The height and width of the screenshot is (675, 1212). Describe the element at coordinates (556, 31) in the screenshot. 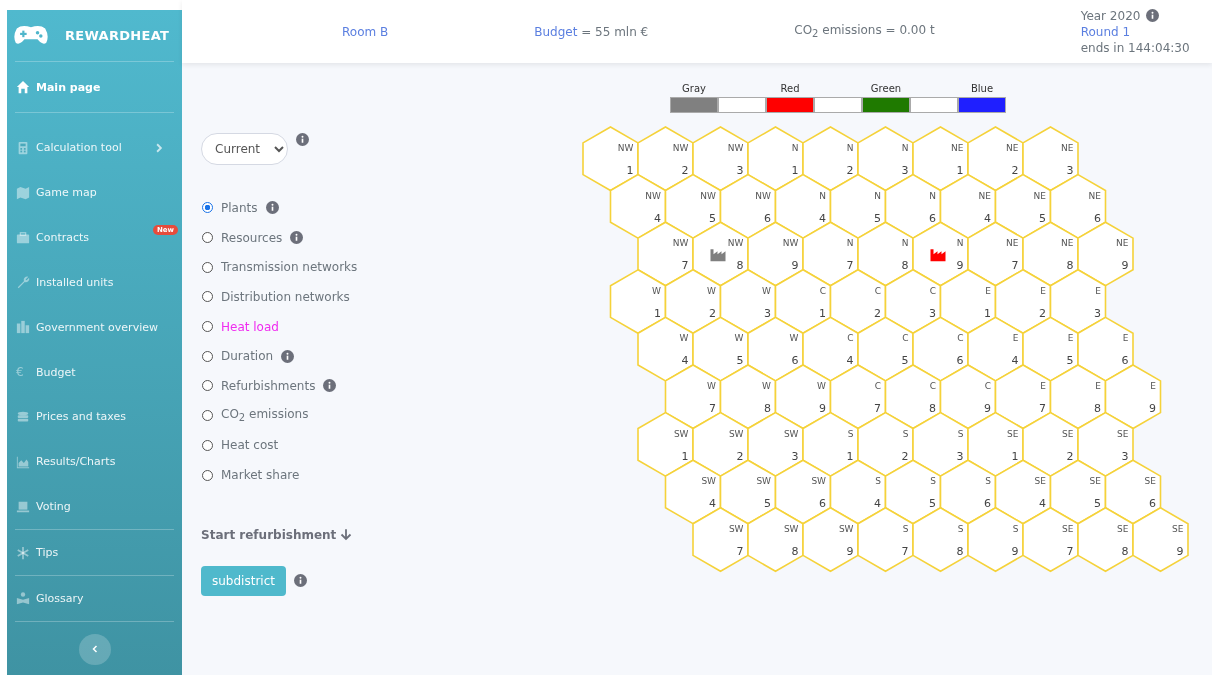

I see `budget-link: Budget` at that location.